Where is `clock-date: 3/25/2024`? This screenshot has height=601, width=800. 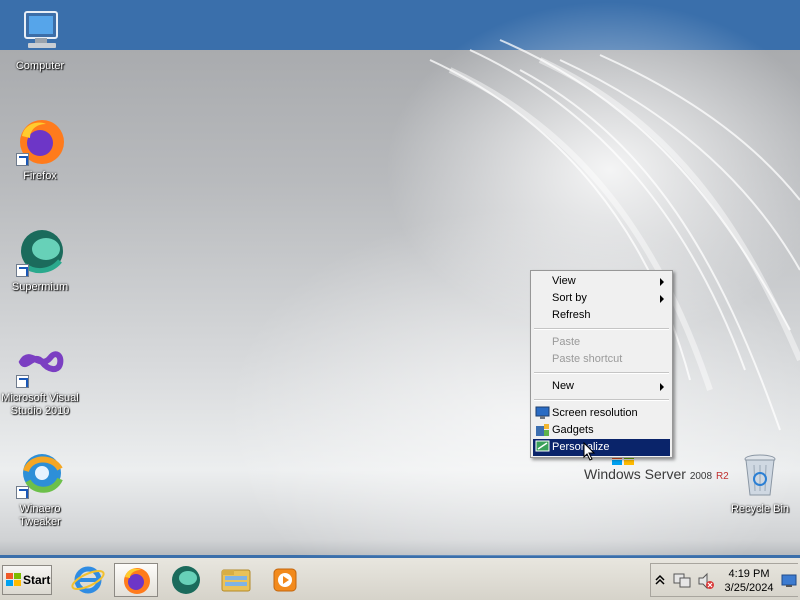 clock-date: 3/25/2024 is located at coordinates (749, 588).